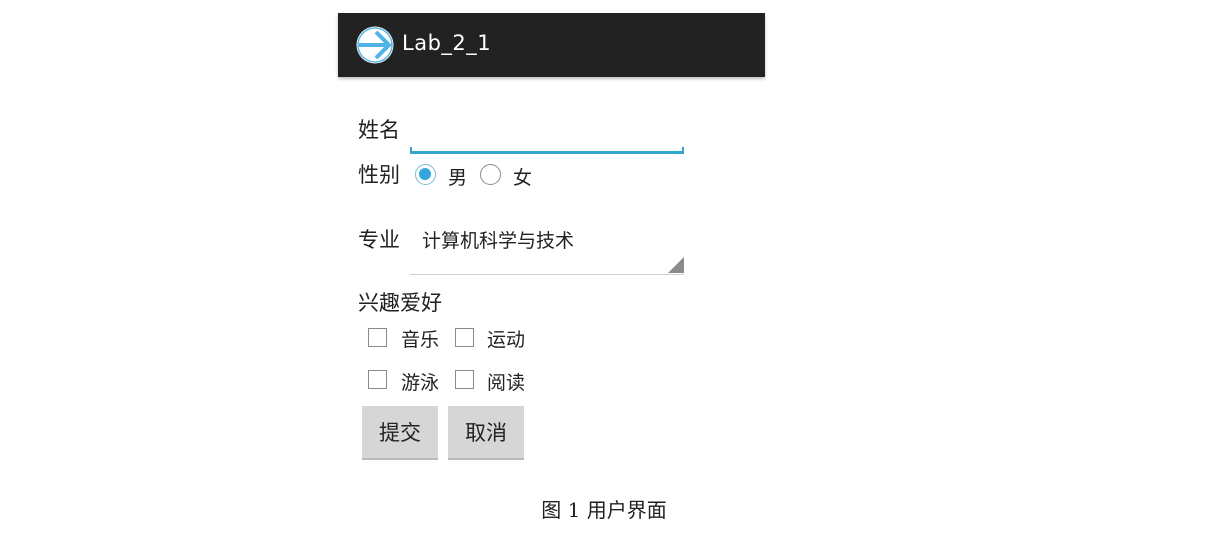  What do you see at coordinates (523, 178) in the screenshot?
I see `gender-female-label: 女` at bounding box center [523, 178].